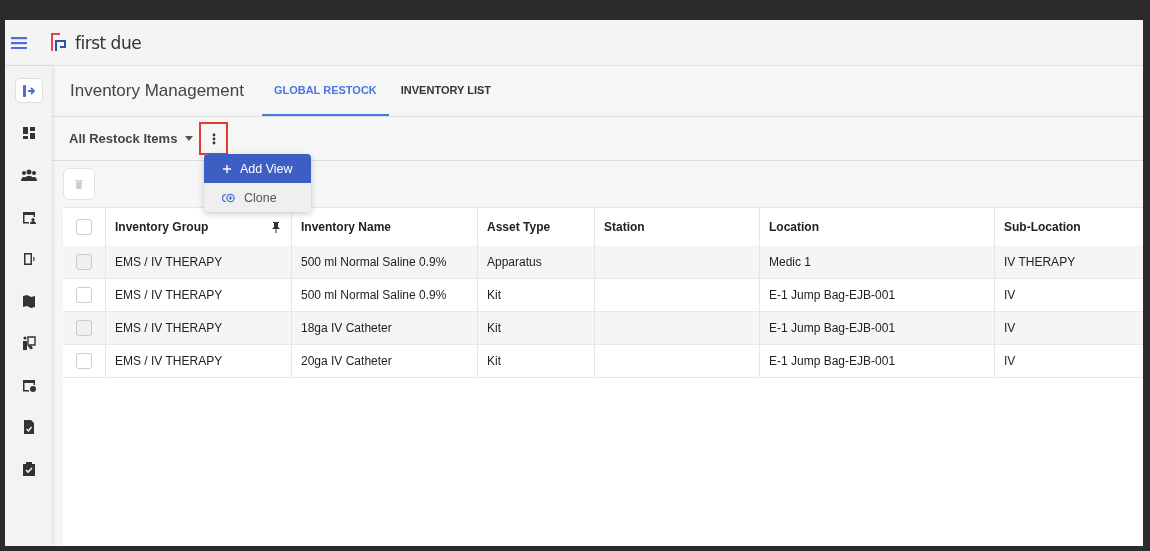  Describe the element at coordinates (624, 227) in the screenshot. I see `column-header: Station` at that location.